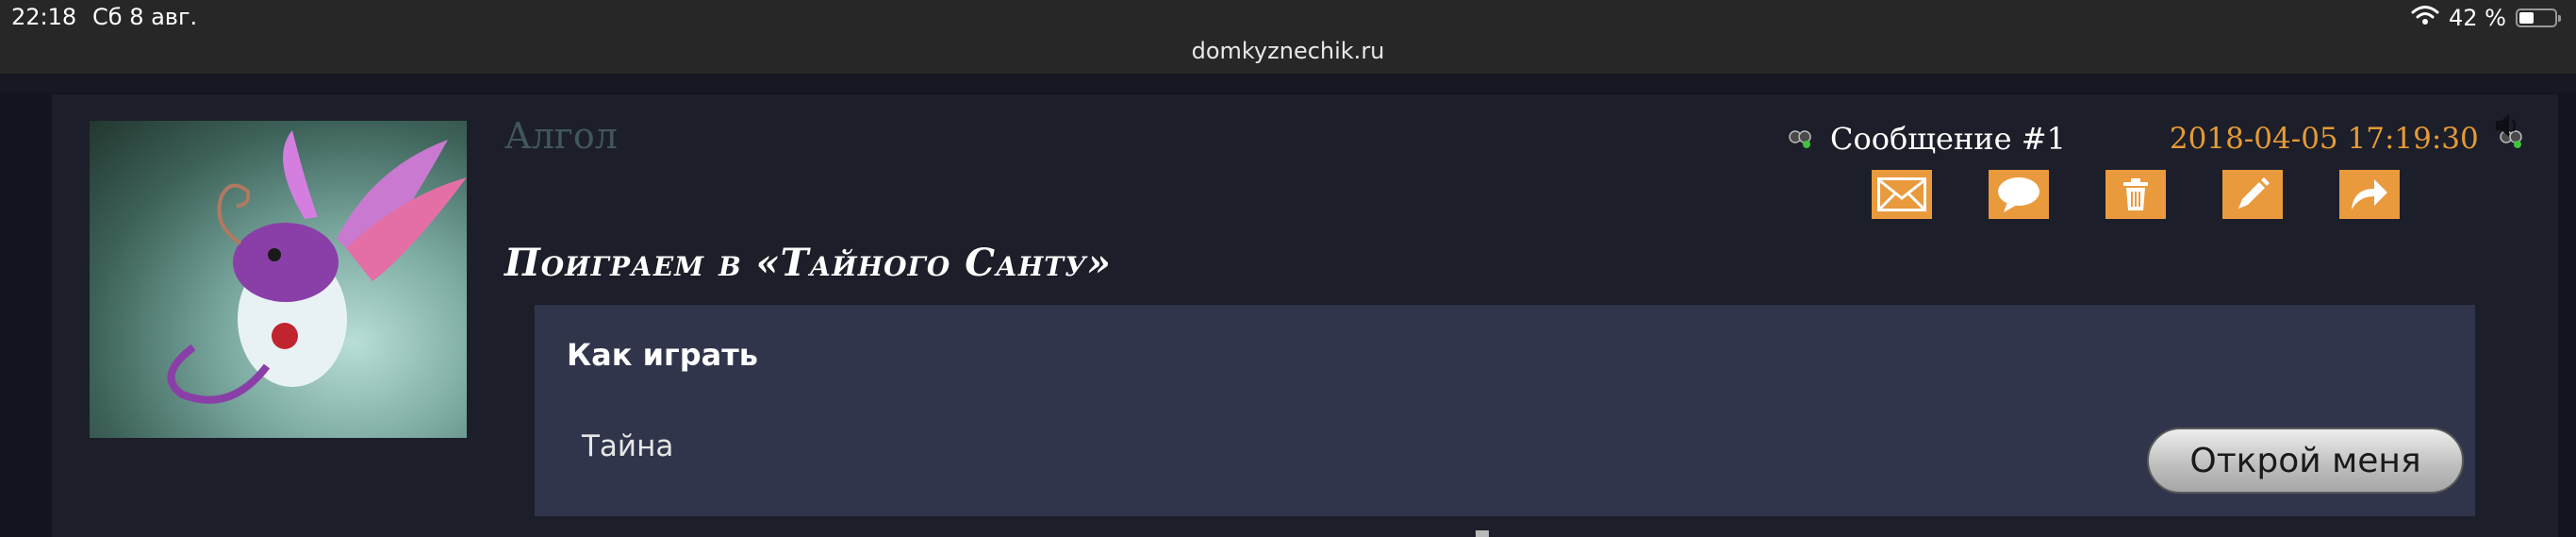 Image resolution: width=2576 pixels, height=537 pixels. I want to click on status-time: 22:18, so click(44, 17).